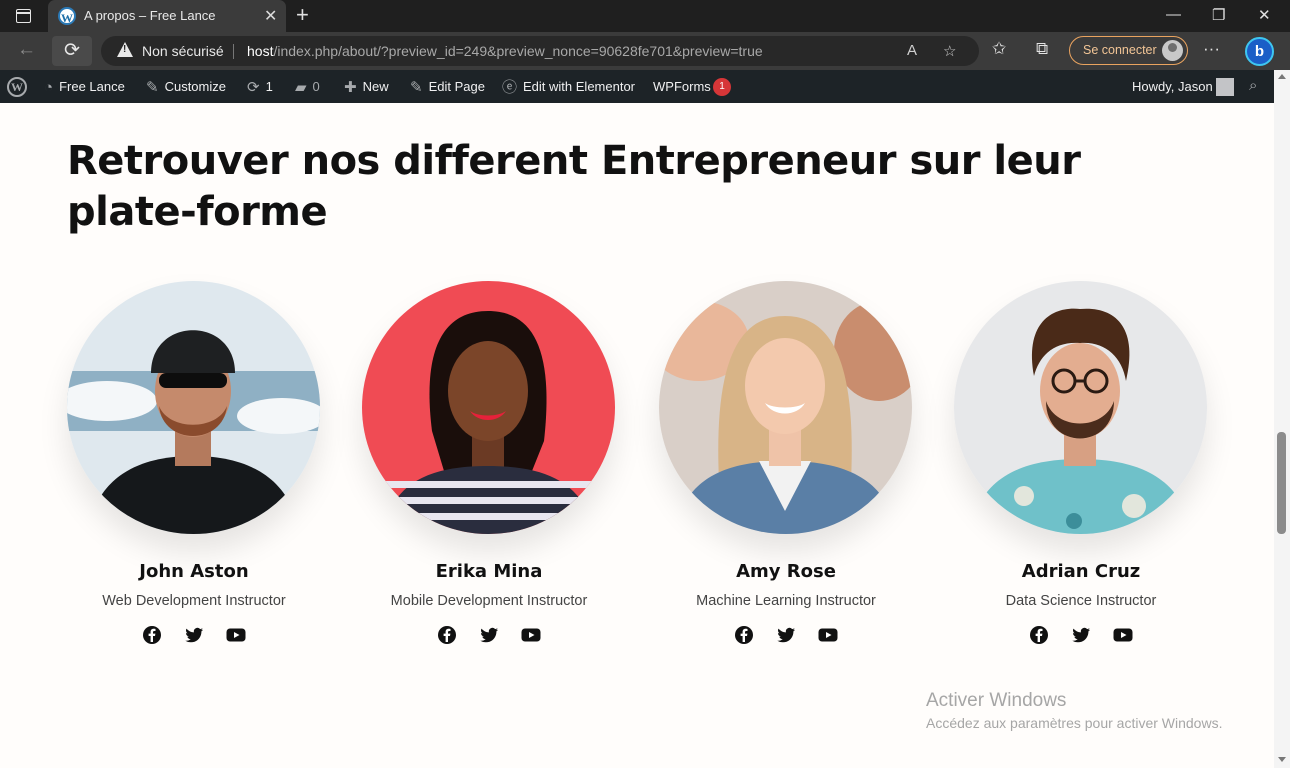 This screenshot has width=1290, height=768. Describe the element at coordinates (1253, 85) in the screenshot. I see `search-icon: ⌕` at that location.